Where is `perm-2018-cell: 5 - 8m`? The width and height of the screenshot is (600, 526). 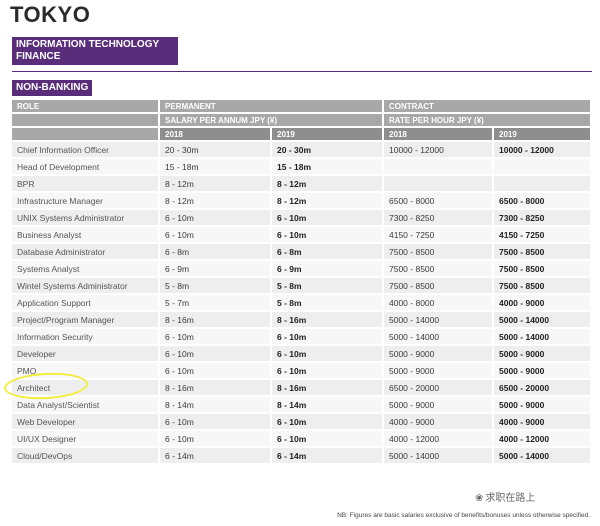 perm-2018-cell: 5 - 8m is located at coordinates (215, 285).